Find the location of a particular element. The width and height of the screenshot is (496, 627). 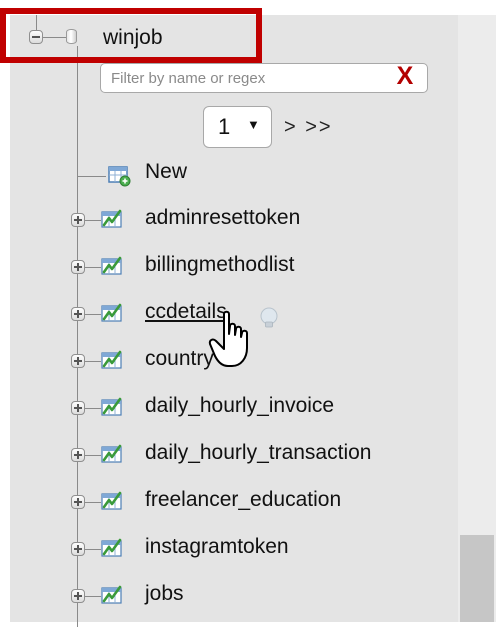

table-name-link: billingmethodlist is located at coordinates (219, 265).